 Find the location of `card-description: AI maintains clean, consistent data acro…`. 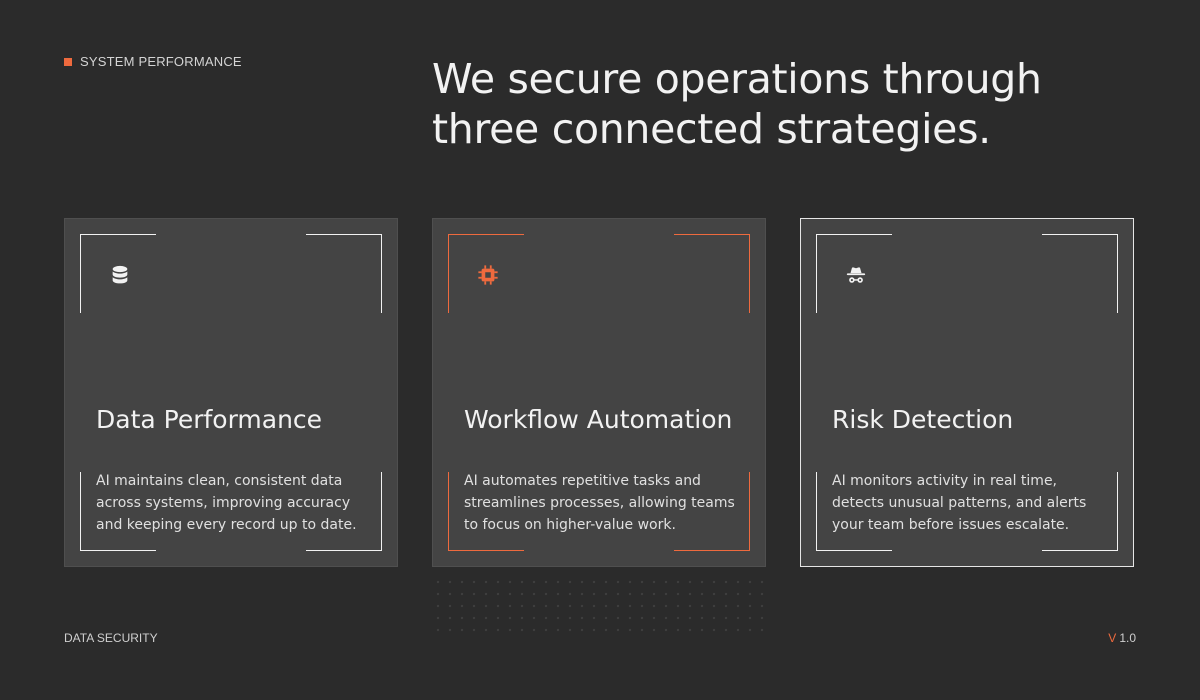

card-description: AI maintains clean, consistent data acro… is located at coordinates (226, 503).